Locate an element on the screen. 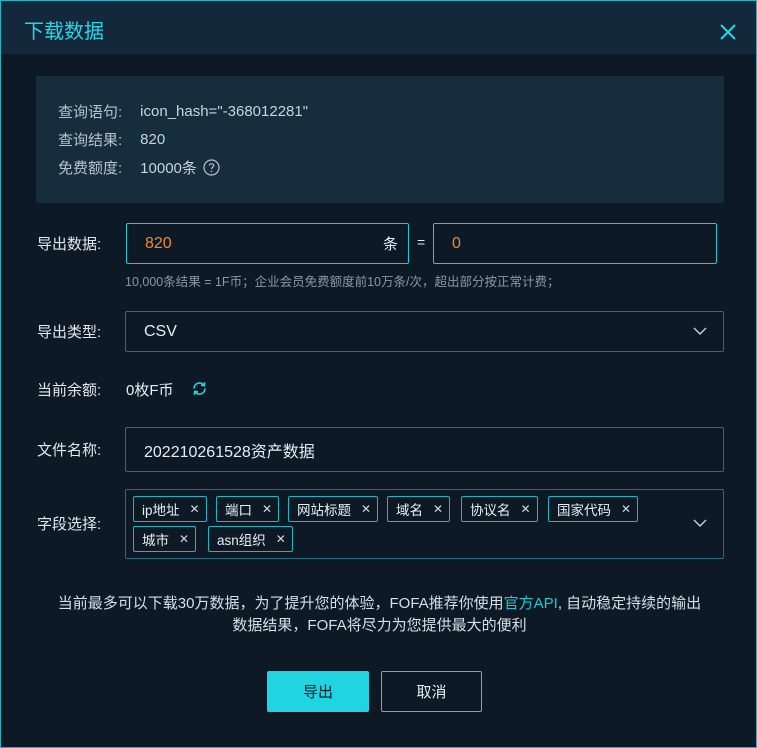  quota-row: 免费额度: 10000条 is located at coordinates (139, 167).